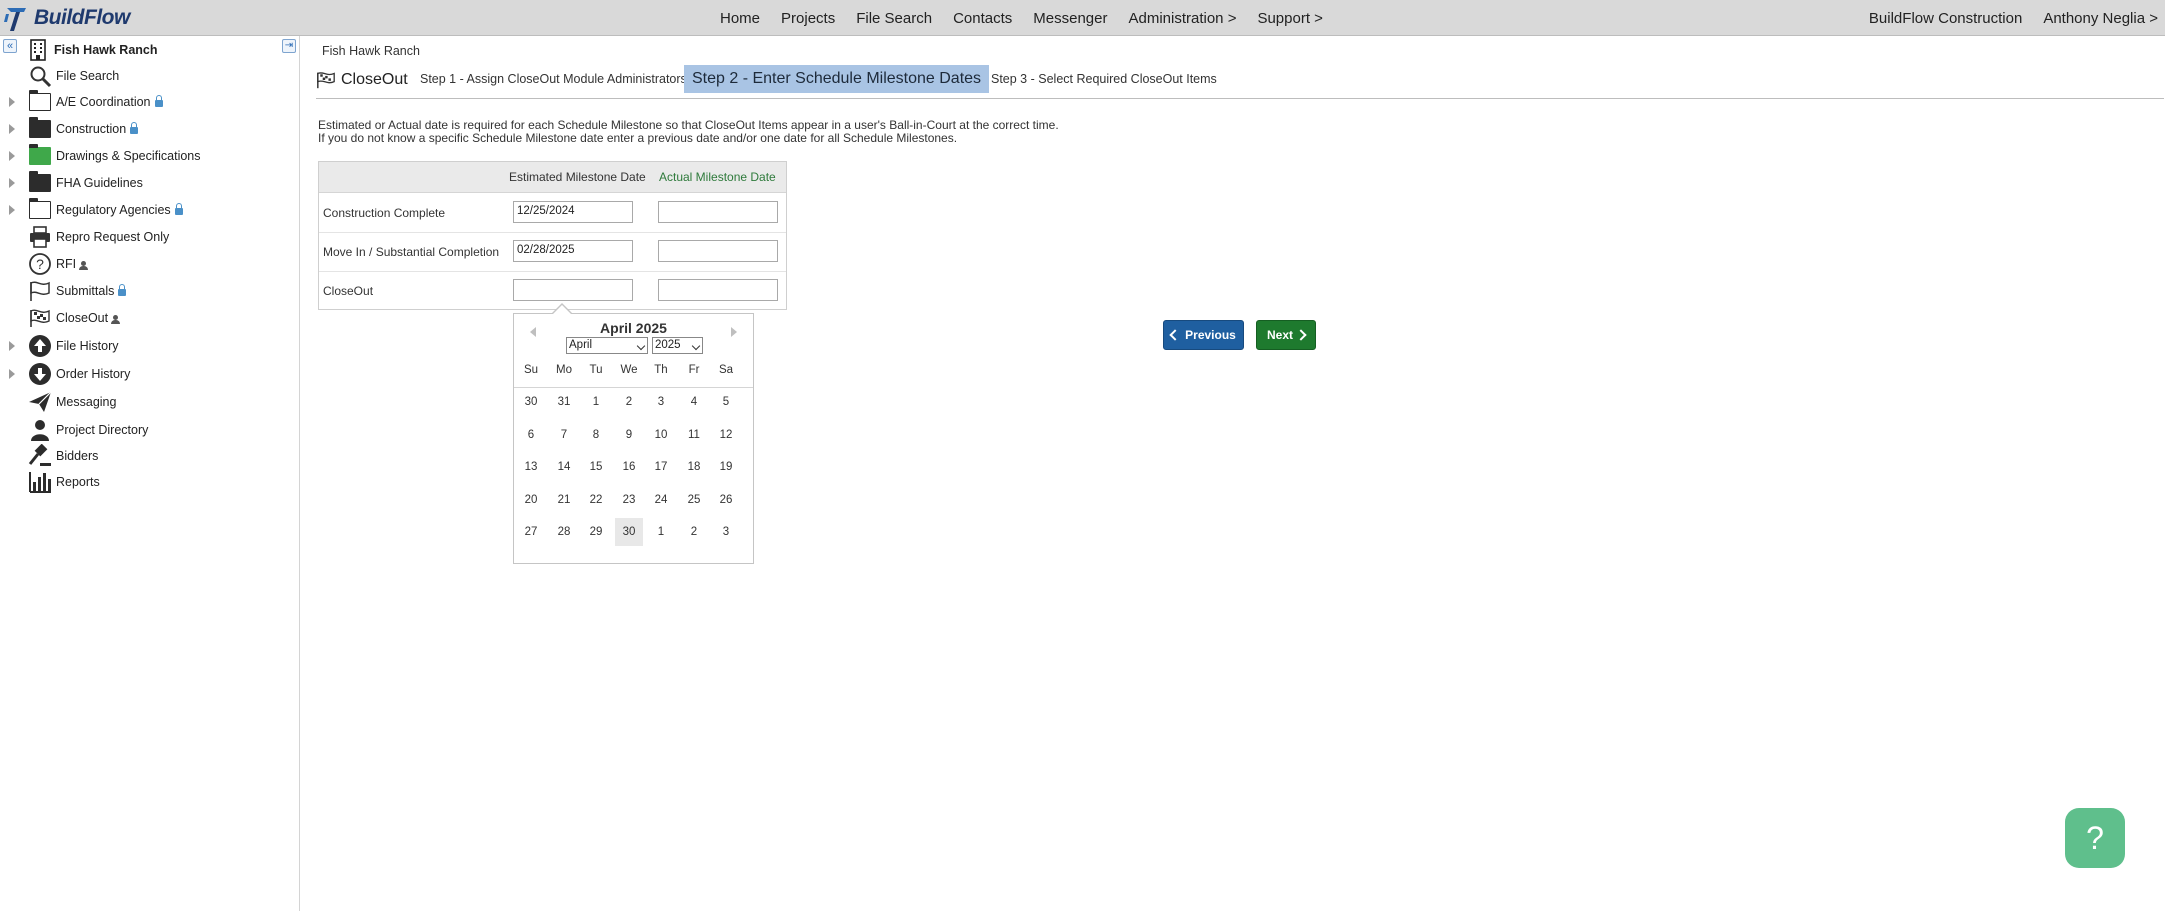 Image resolution: width=2165 pixels, height=911 pixels. I want to click on calendar-day: 10, so click(661, 435).